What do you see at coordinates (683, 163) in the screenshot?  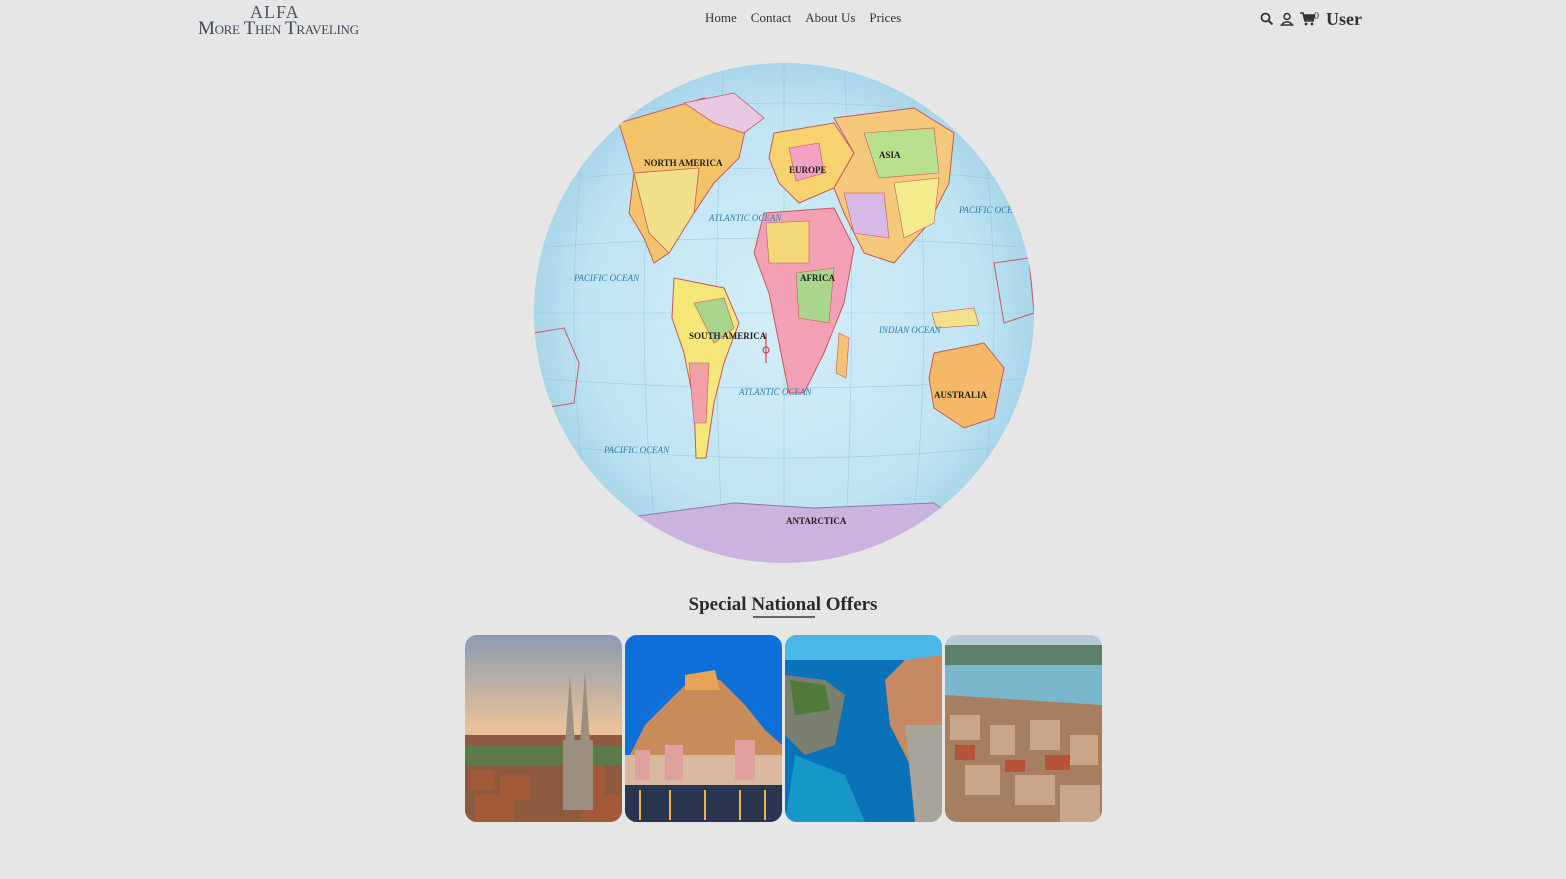 I see `label-north-america: NORTH AMERICA` at bounding box center [683, 163].